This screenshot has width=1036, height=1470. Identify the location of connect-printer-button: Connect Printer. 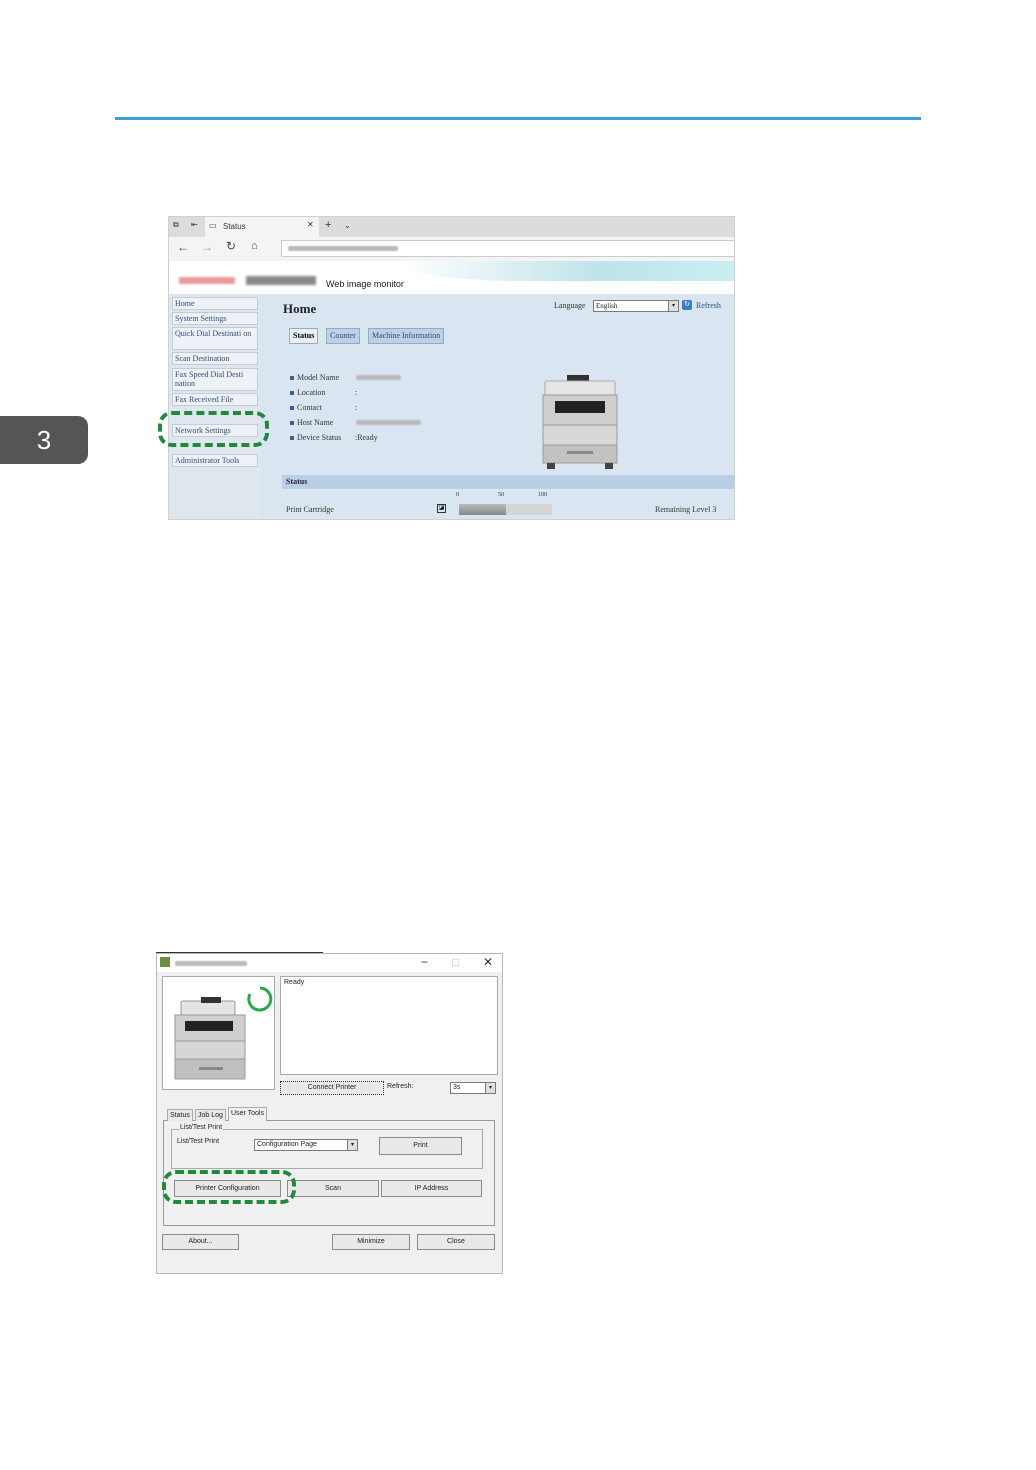
(332, 1088).